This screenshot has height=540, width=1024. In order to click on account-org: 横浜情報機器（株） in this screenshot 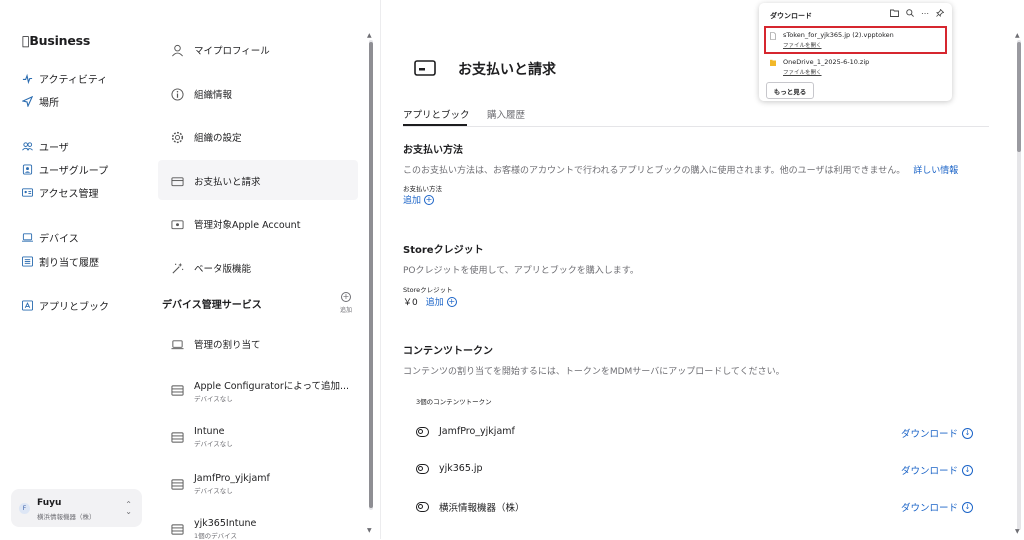, I will do `click(66, 517)`.